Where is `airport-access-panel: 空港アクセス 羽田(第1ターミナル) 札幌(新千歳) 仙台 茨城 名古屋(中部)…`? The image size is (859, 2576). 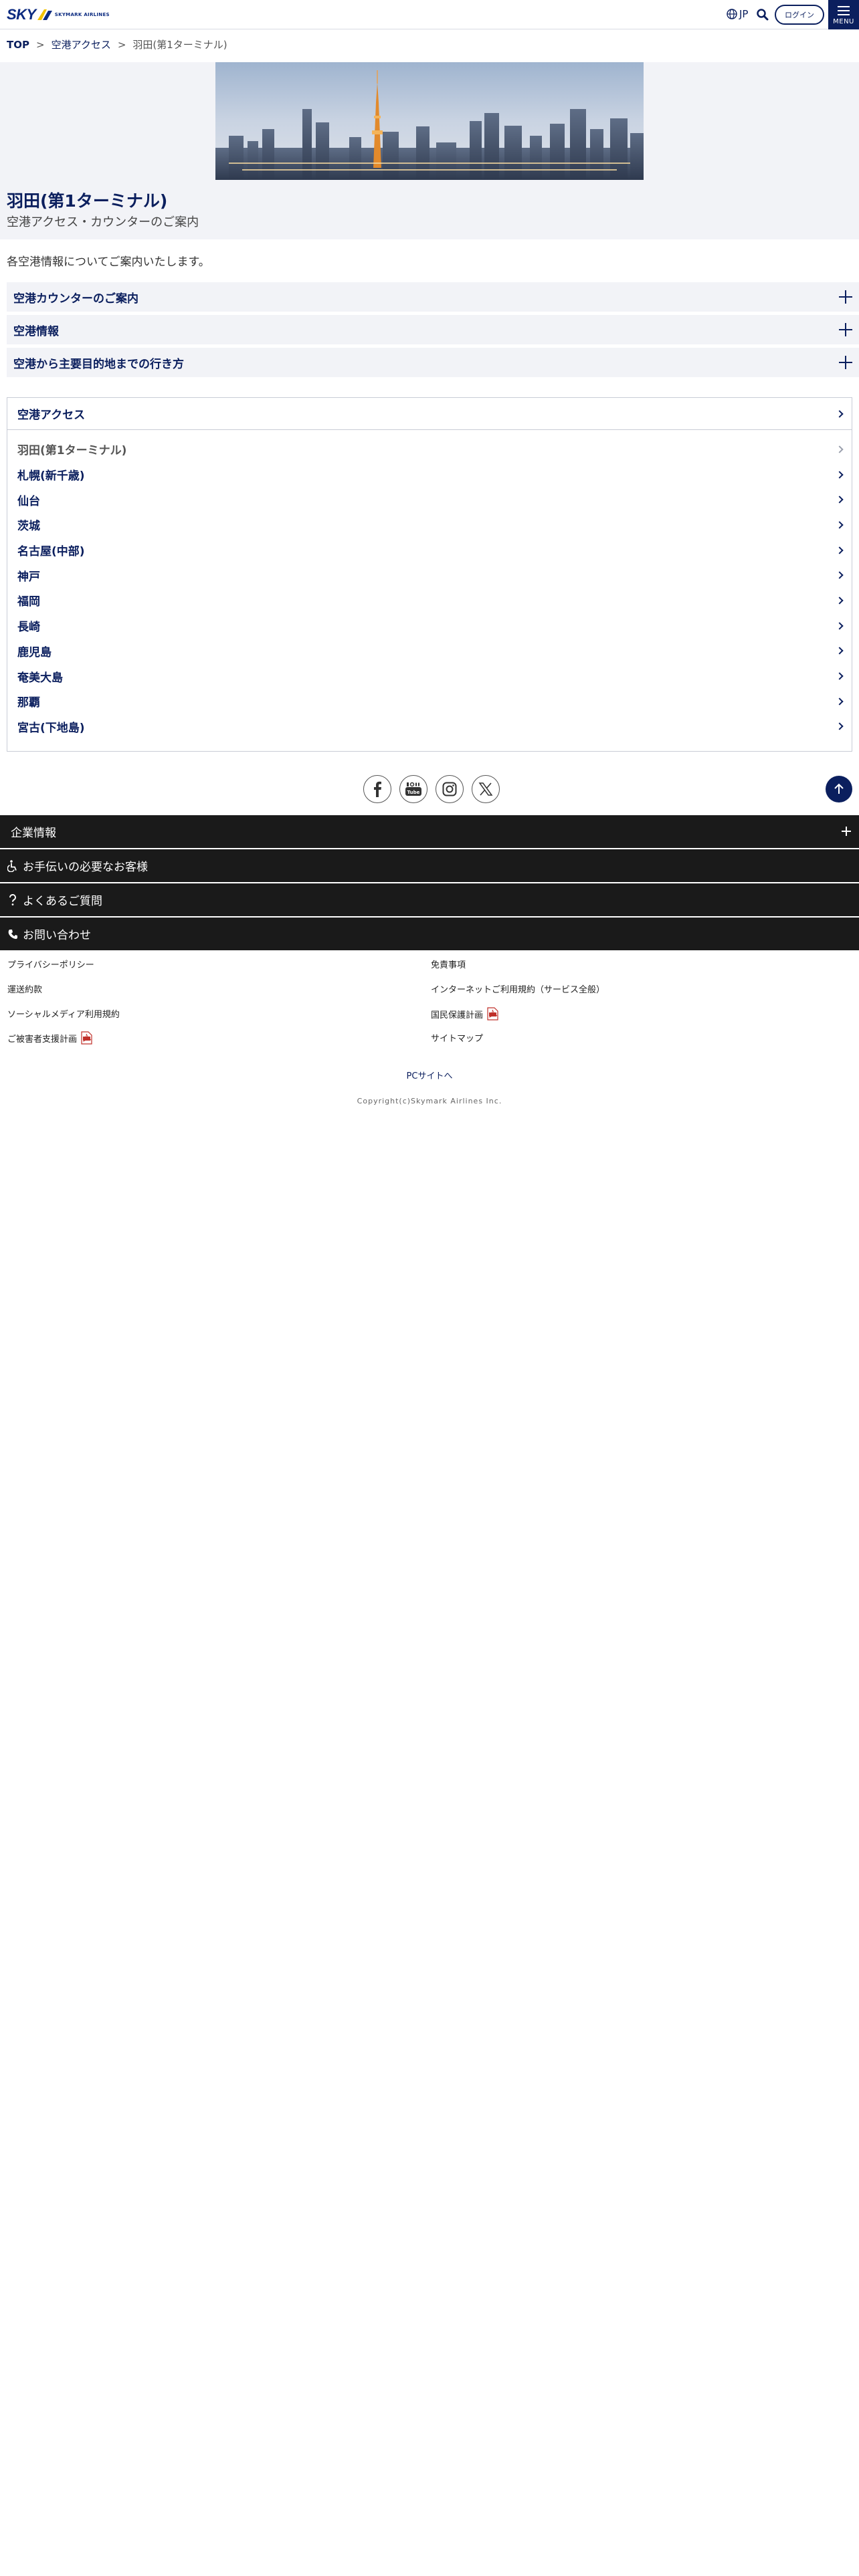
airport-access-panel: 空港アクセス 羽田(第1ターミナル) 札幌(新千歳) 仙台 茨城 名古屋(中部)… is located at coordinates (429, 574).